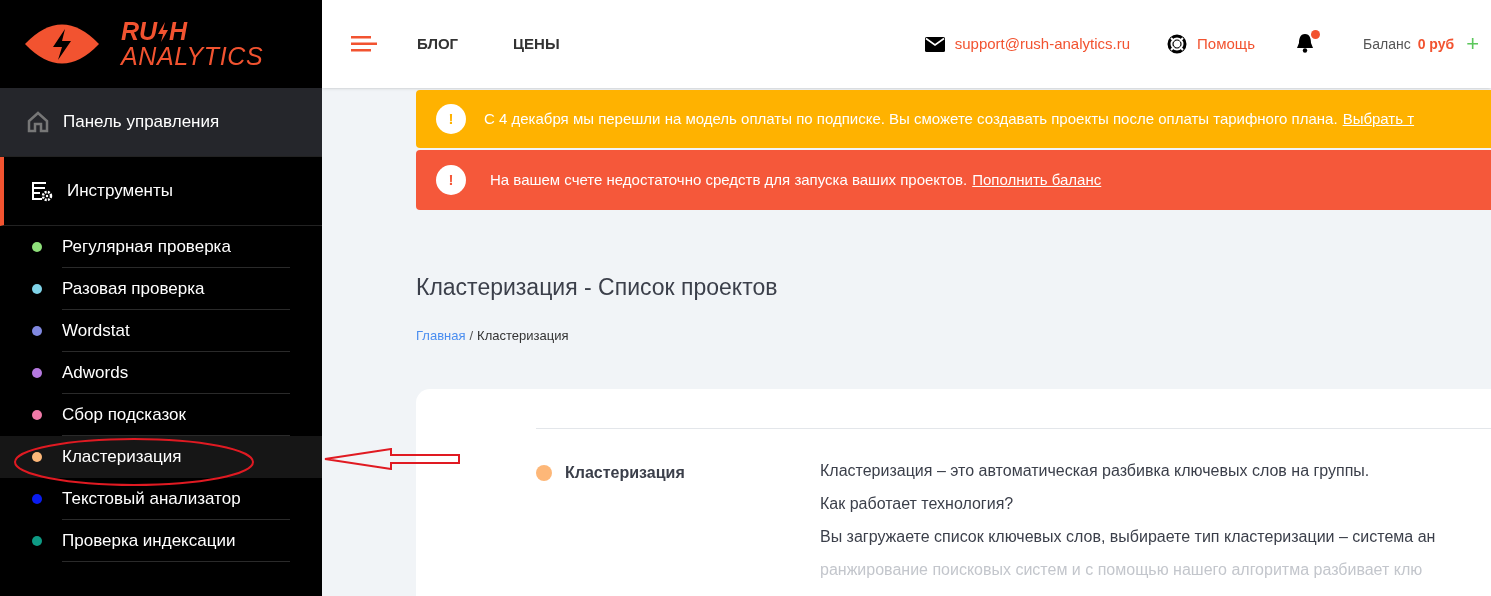 This screenshot has height=596, width=1491. I want to click on sidebar-item: Панель управления, so click(161, 122).